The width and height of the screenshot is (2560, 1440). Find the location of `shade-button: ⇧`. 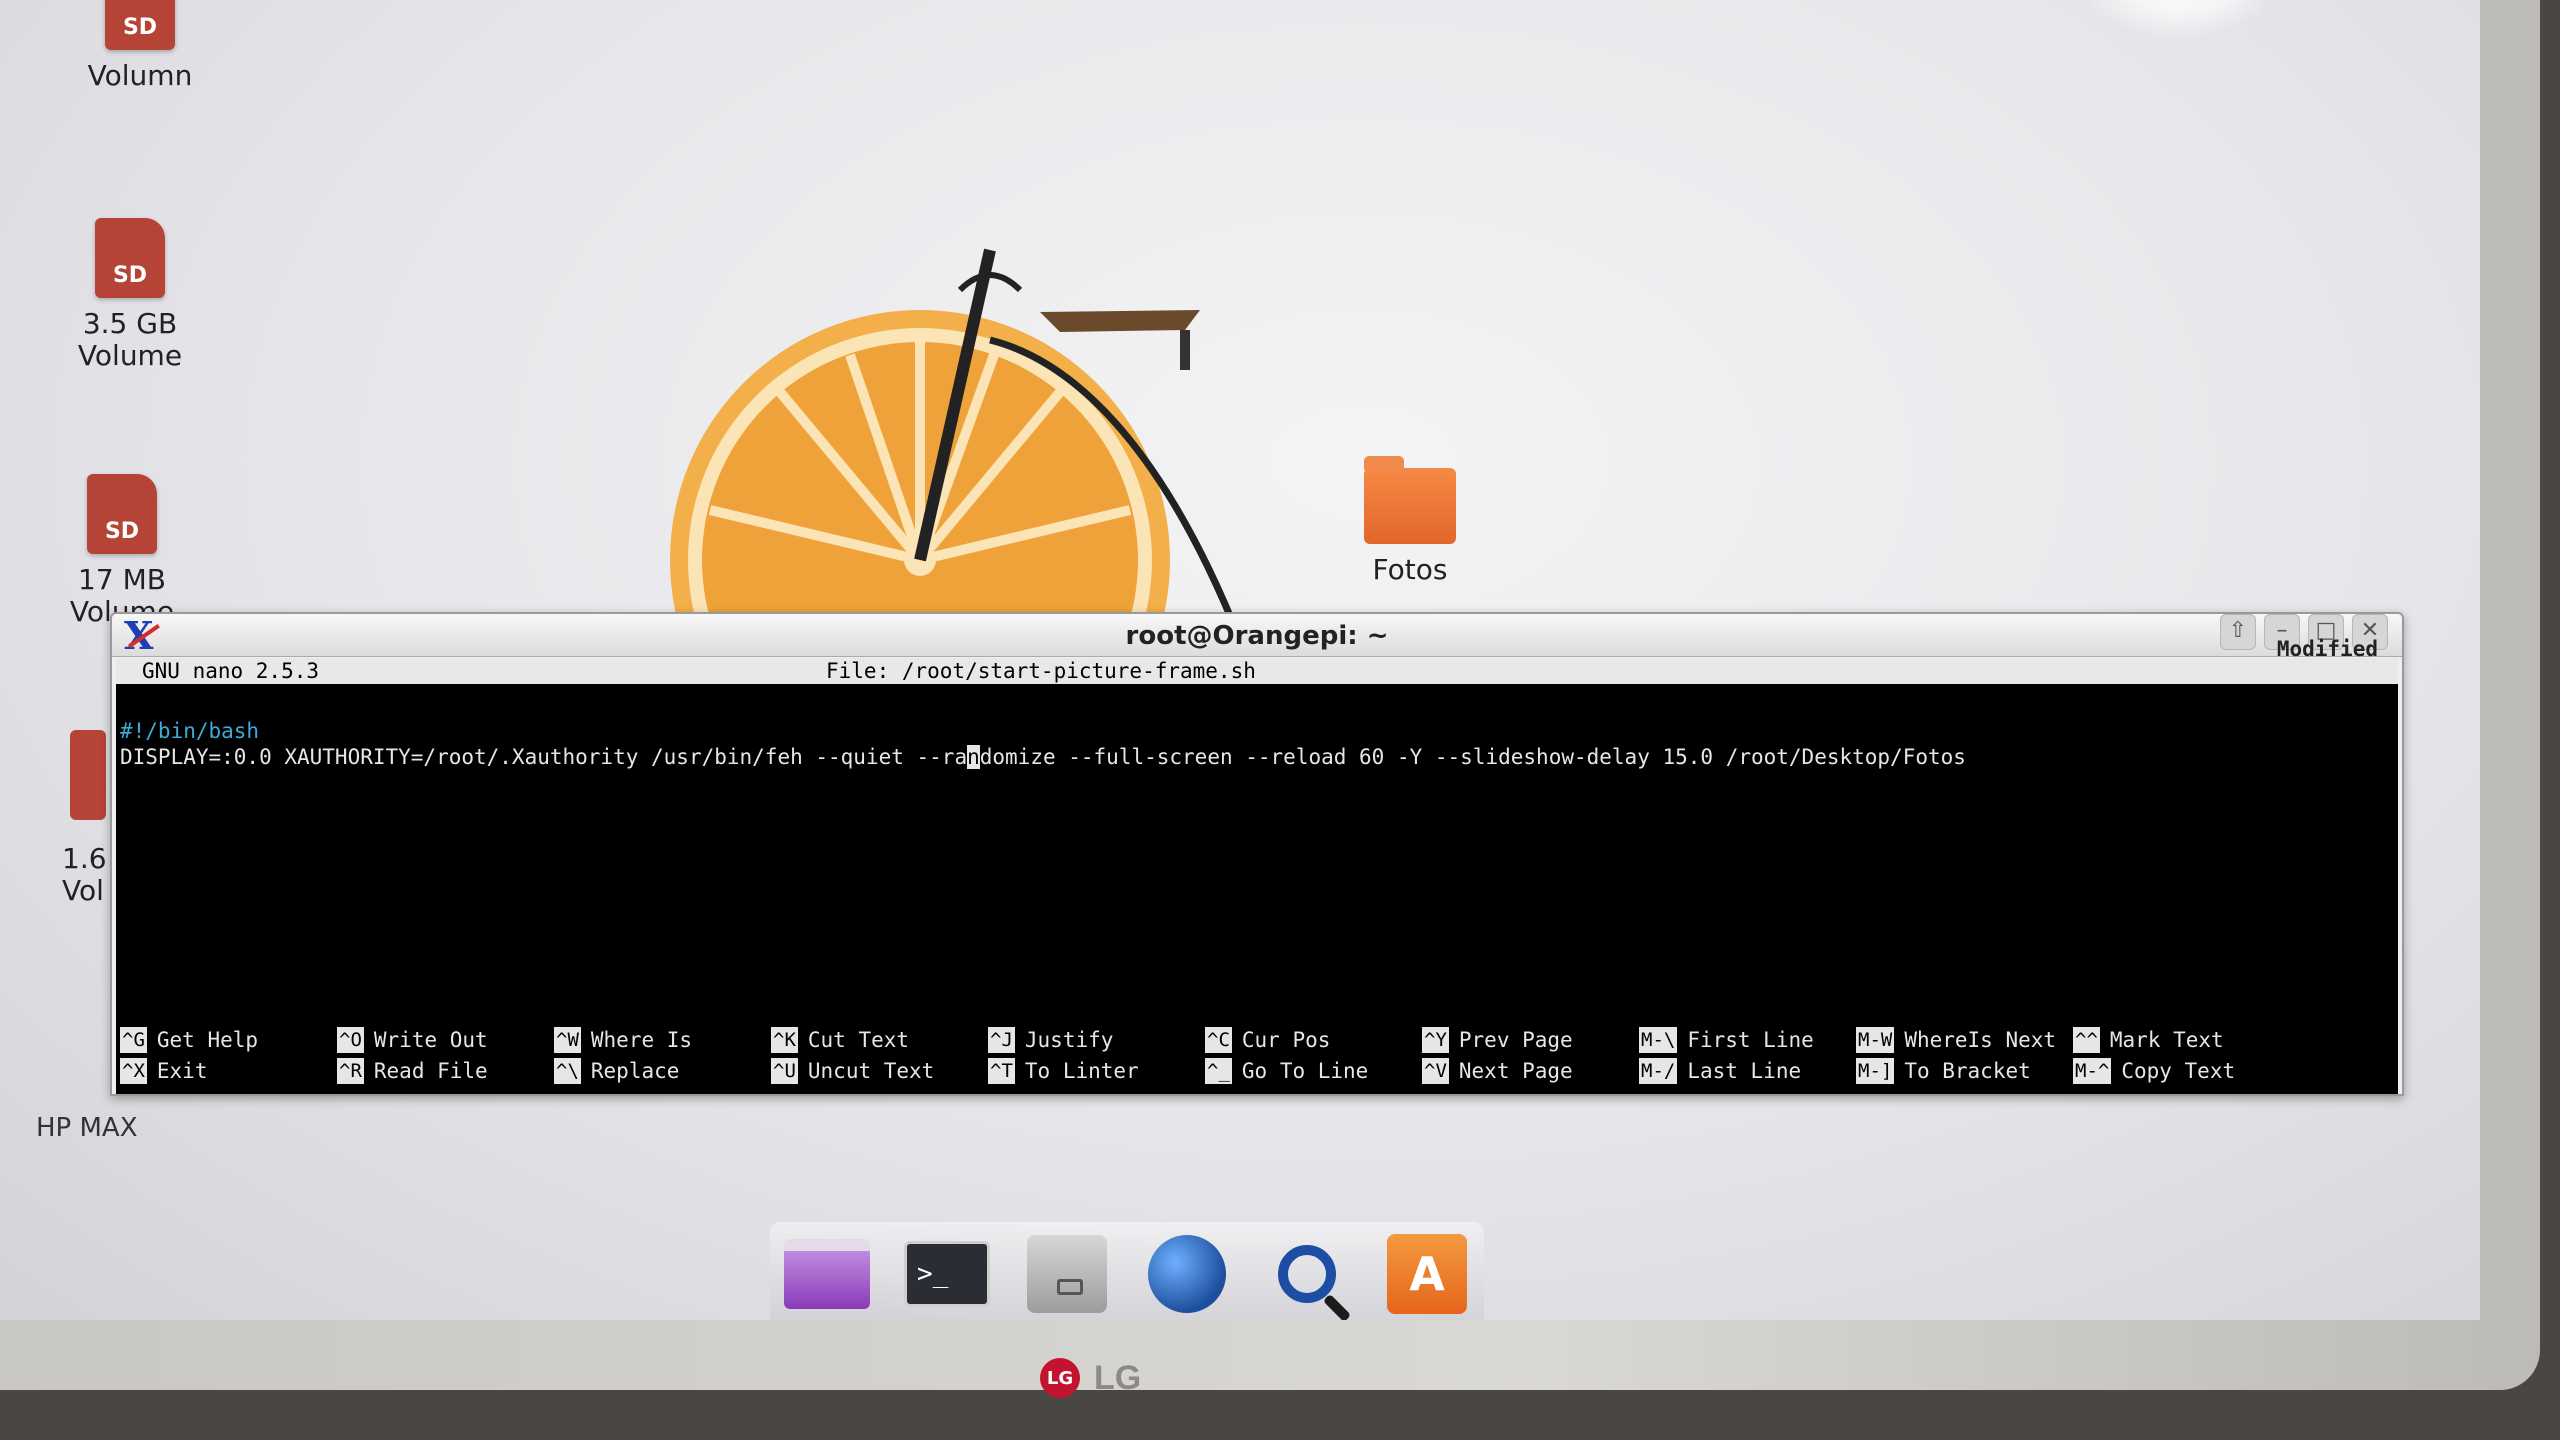

shade-button: ⇧ is located at coordinates (2238, 632).